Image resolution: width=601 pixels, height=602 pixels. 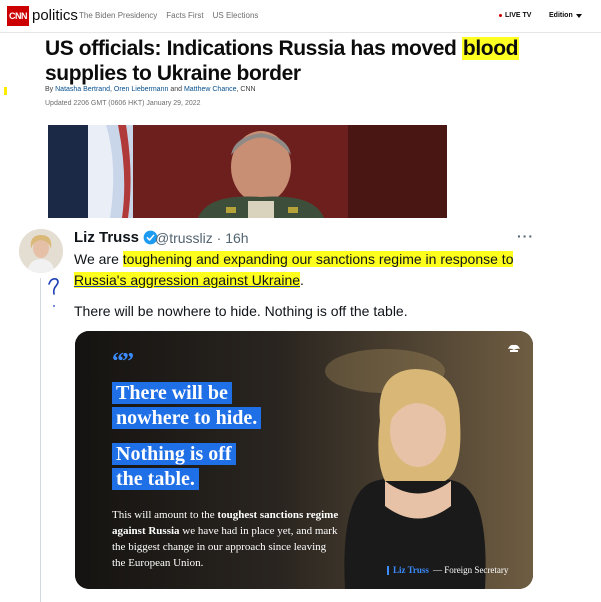 What do you see at coordinates (187, 406) in the screenshot?
I see `quote-block-1: There will be nowhere to hide.` at bounding box center [187, 406].